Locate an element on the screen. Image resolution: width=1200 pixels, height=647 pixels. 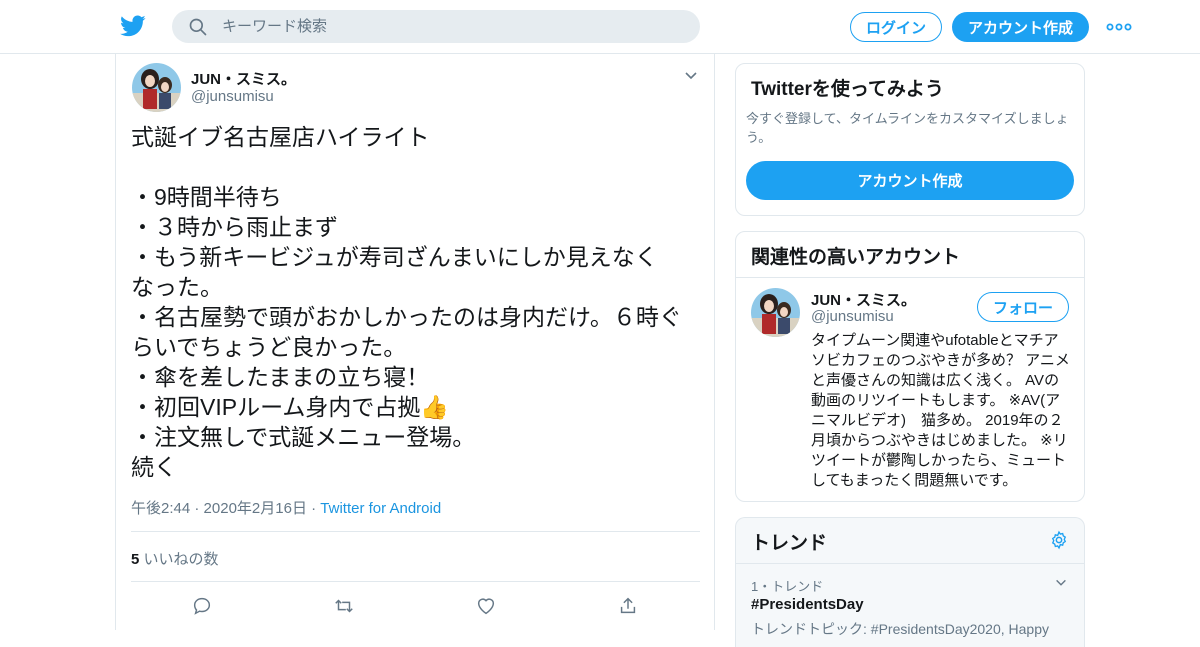
search-input is located at coordinates (452, 26).